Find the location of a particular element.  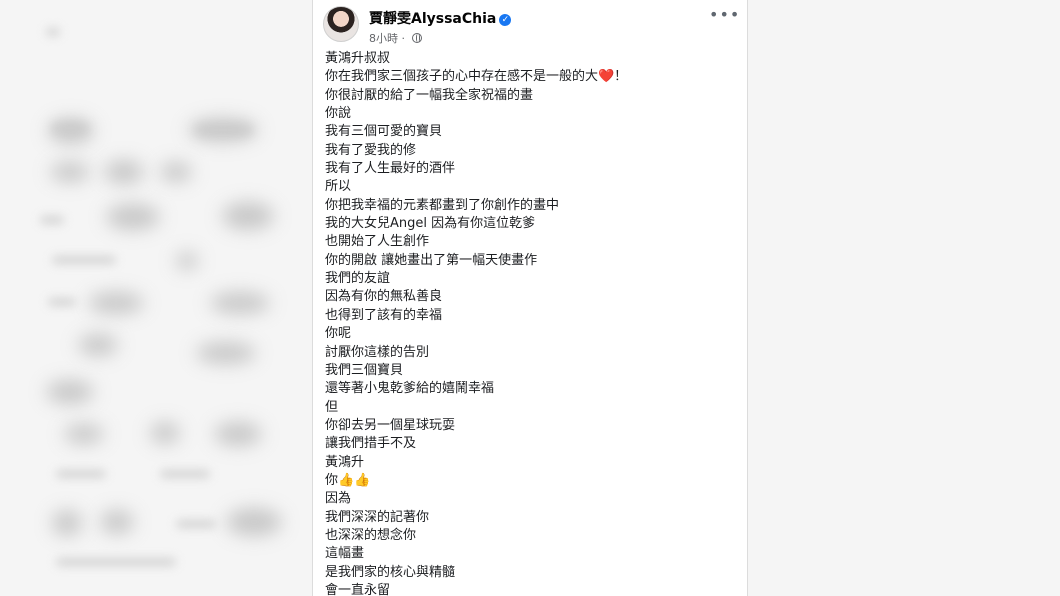

post-text-line: 你很討厭的給了一幅我全家祝福的畫 is located at coordinates (429, 95).